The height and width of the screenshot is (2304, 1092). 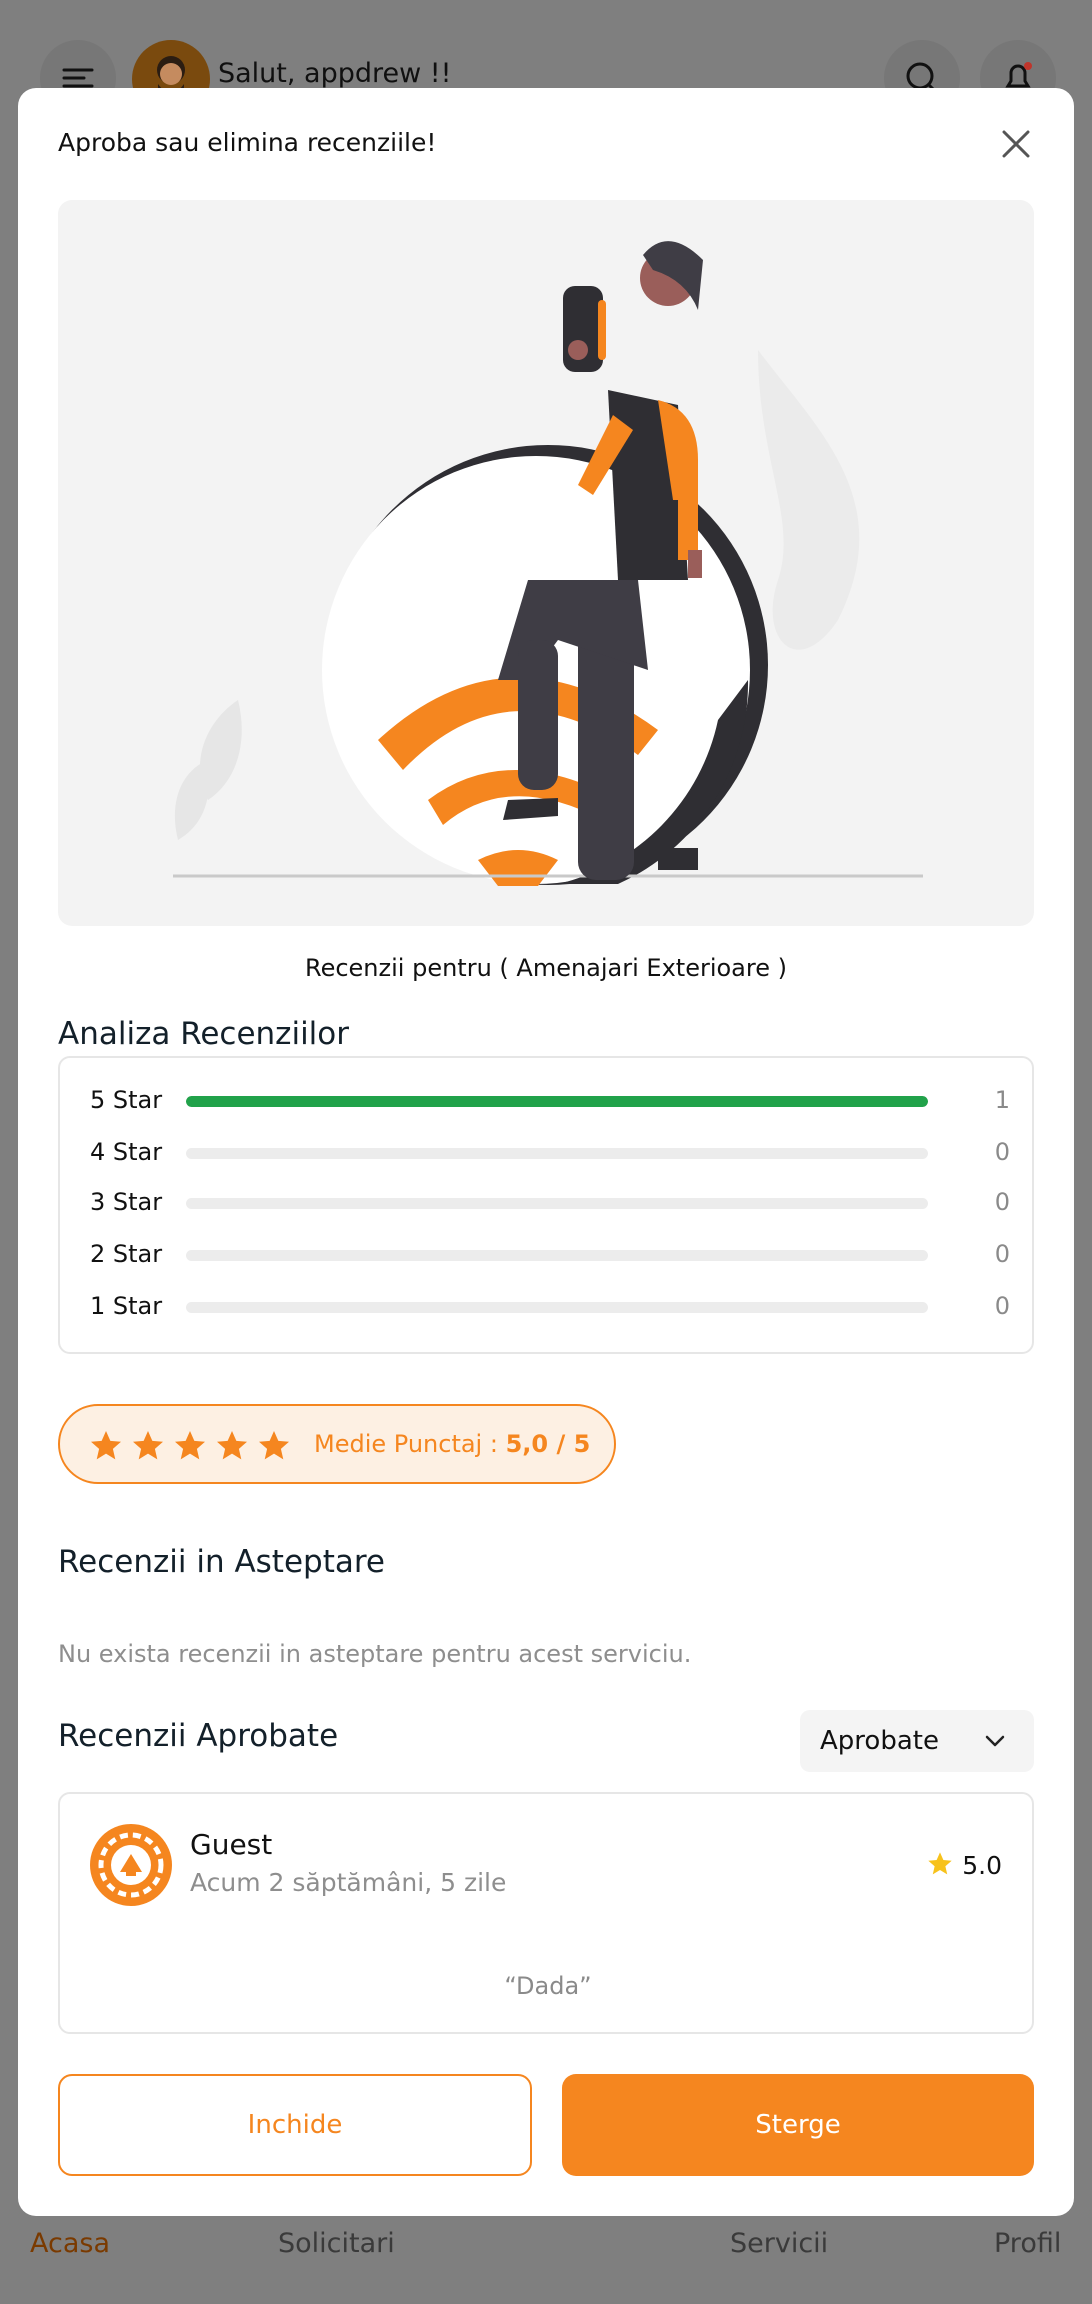 I want to click on rating-row-3: 3 Star 0, so click(x=550, y=1202).